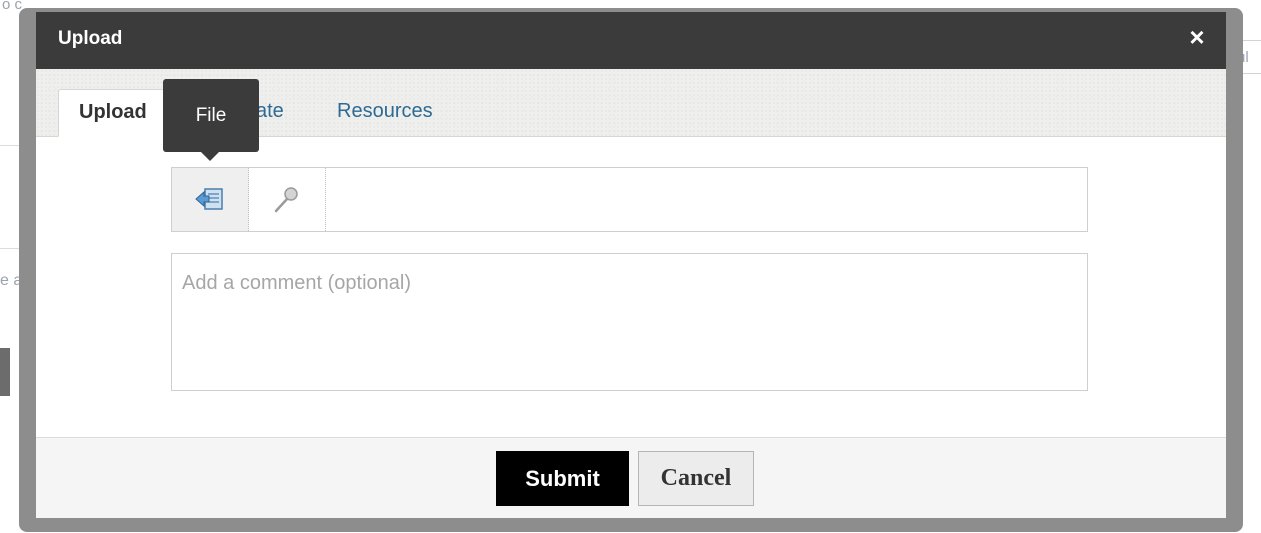  What do you see at coordinates (211, 115) in the screenshot?
I see `file-tooltip: File` at bounding box center [211, 115].